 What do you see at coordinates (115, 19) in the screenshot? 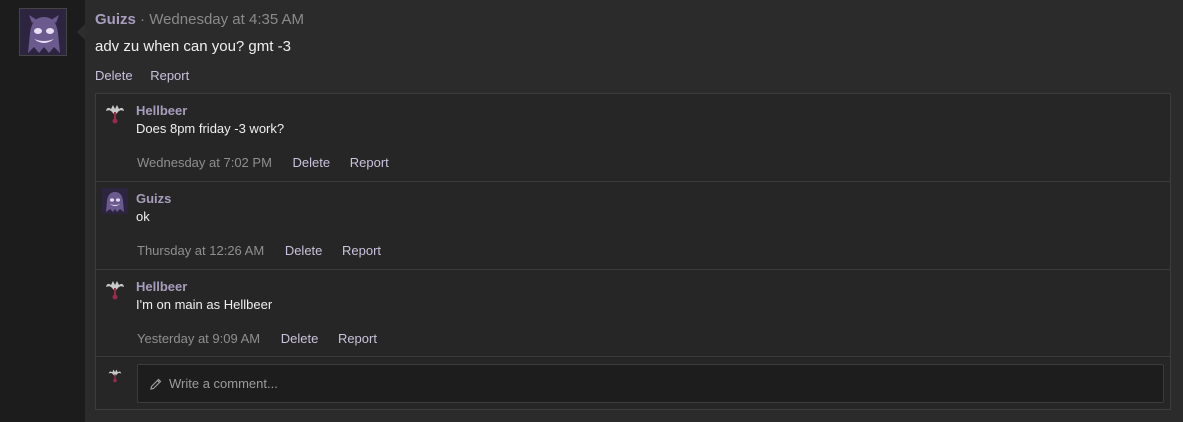
I see `post-author: Guizs` at bounding box center [115, 19].